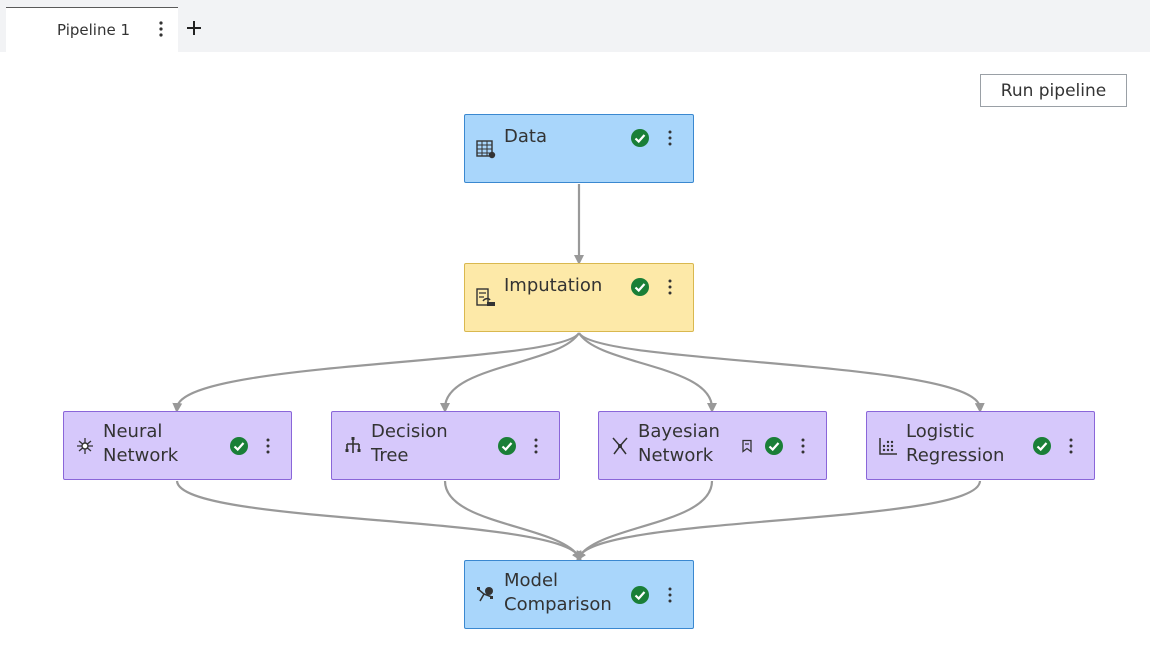  Describe the element at coordinates (955, 443) in the screenshot. I see `node-label: Logistic Regression` at that location.